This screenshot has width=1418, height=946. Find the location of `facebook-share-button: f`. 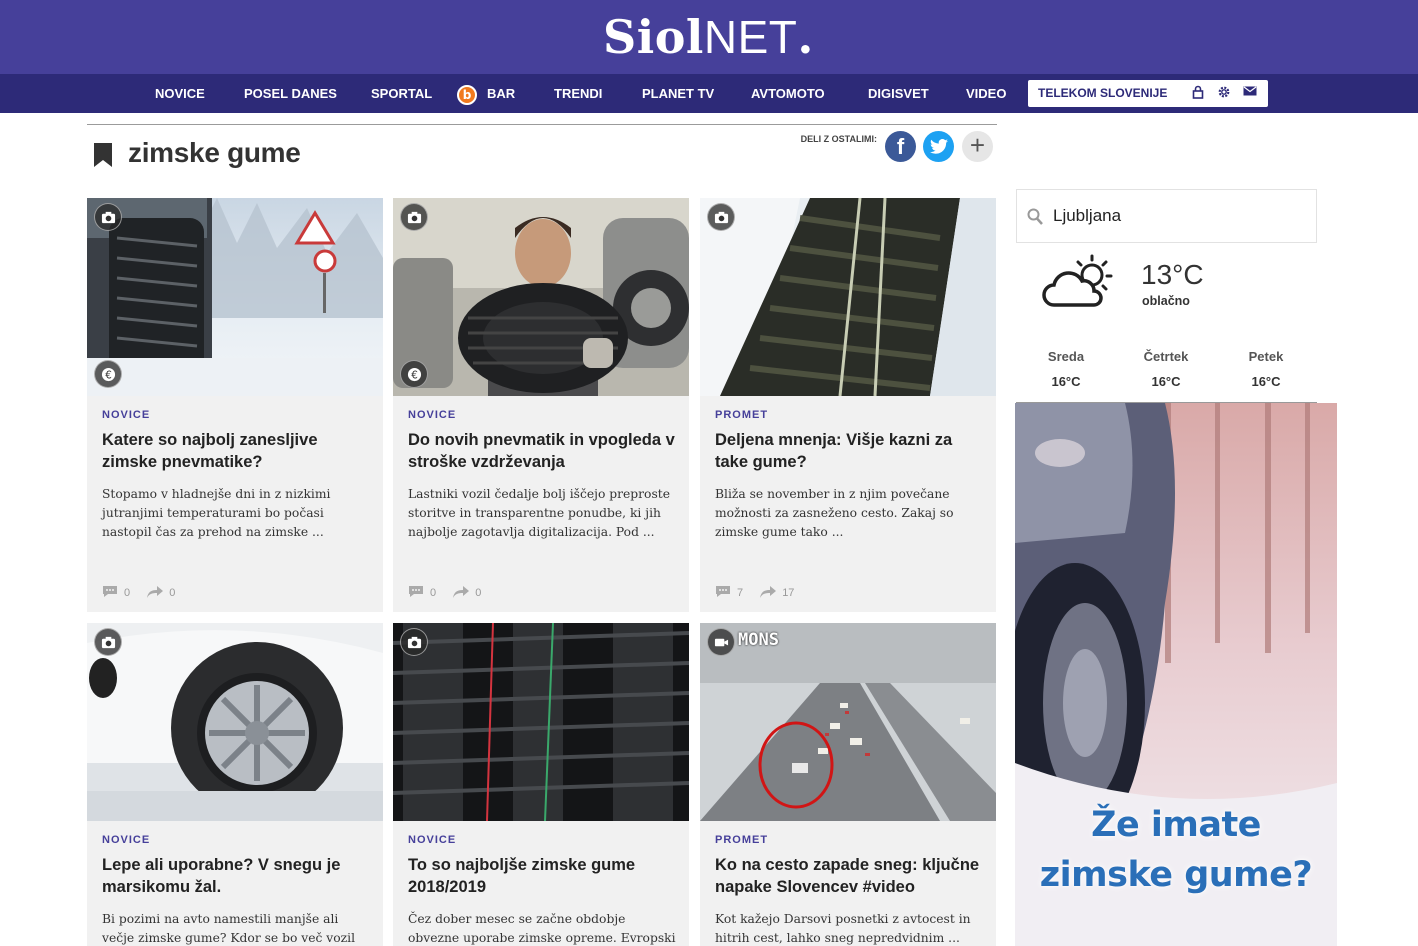

facebook-share-button: f is located at coordinates (900, 146).